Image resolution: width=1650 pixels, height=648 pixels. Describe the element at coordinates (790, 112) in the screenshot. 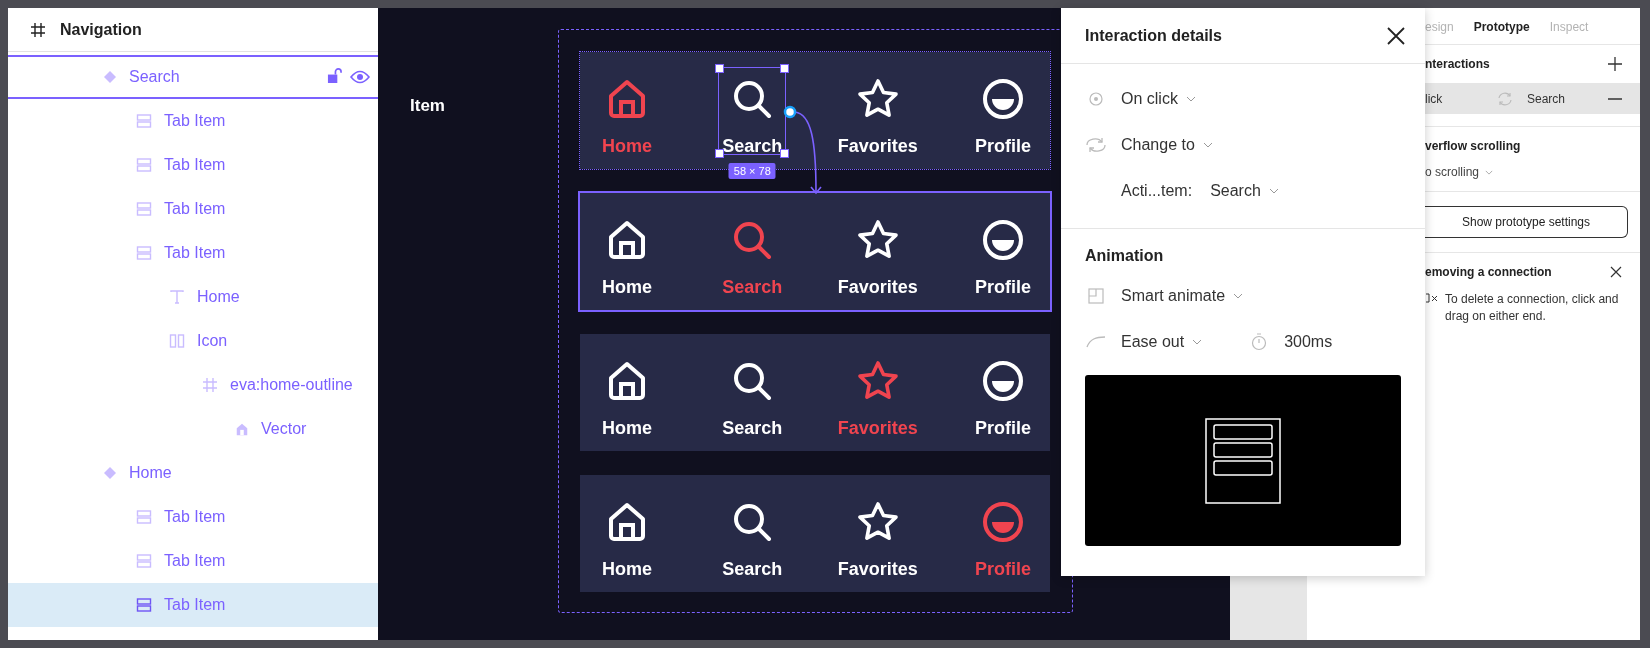

I see `connector-handle` at that location.